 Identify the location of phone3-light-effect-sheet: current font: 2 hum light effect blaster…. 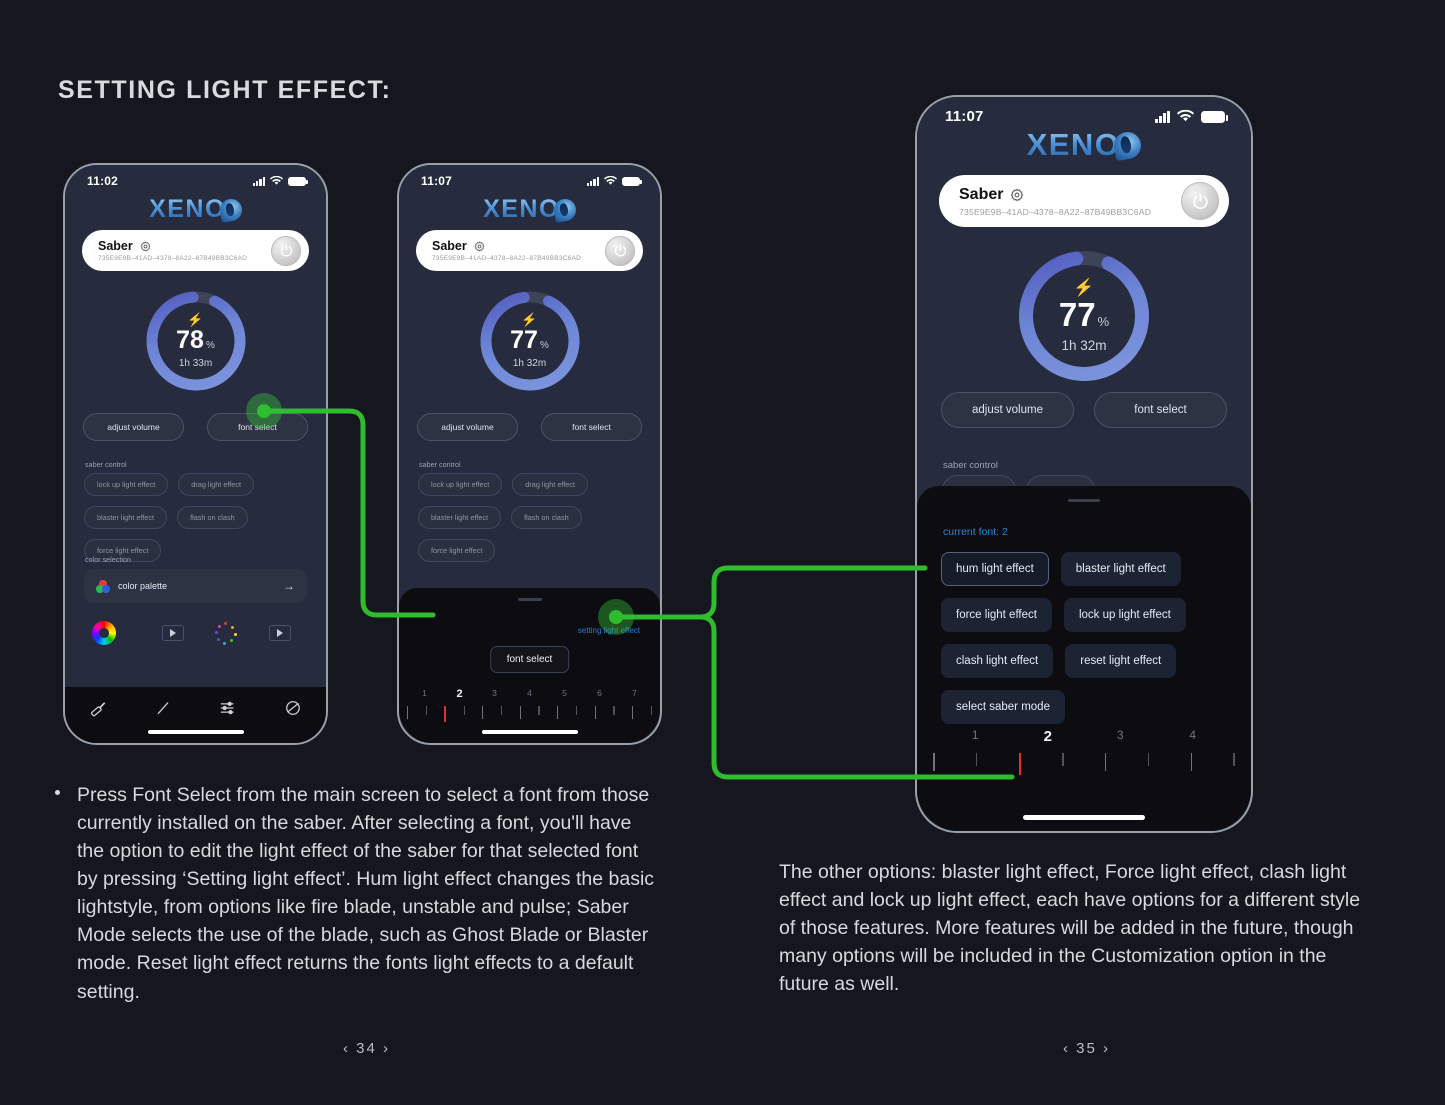
(1084, 658).